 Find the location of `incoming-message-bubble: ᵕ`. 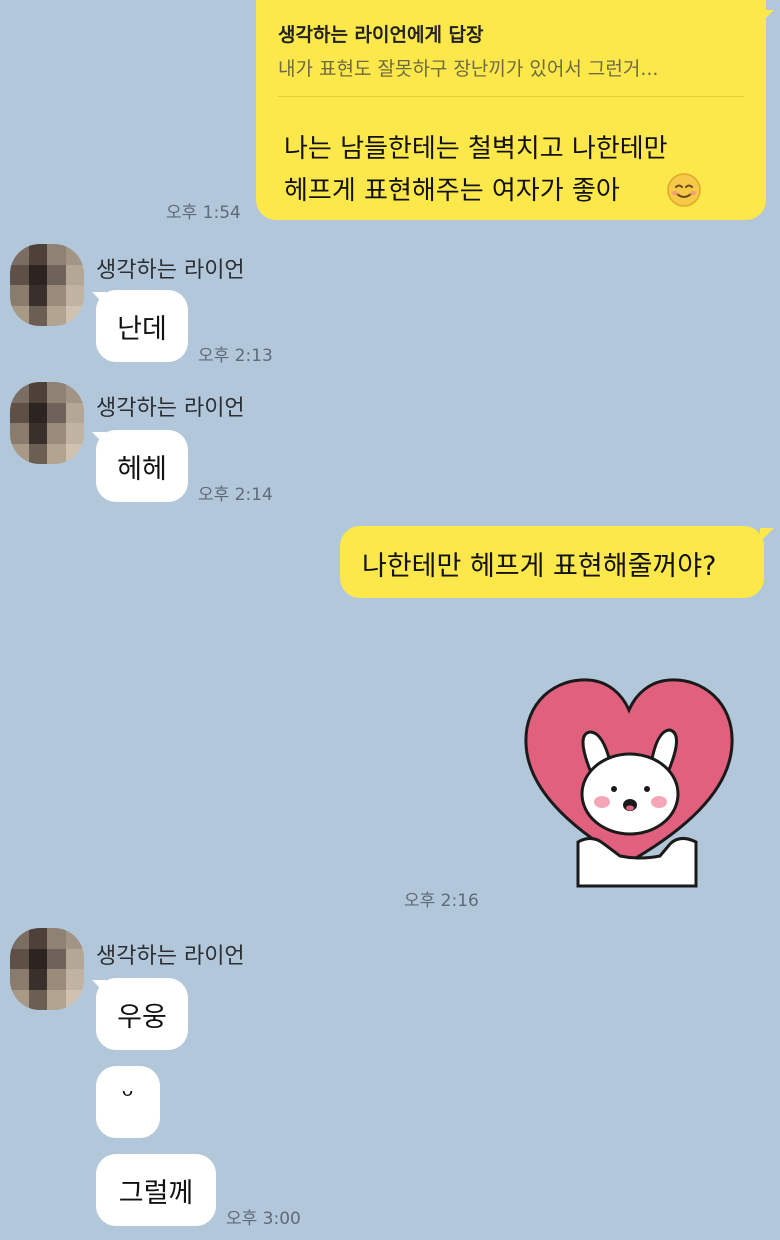

incoming-message-bubble: ᵕ is located at coordinates (128, 1102).